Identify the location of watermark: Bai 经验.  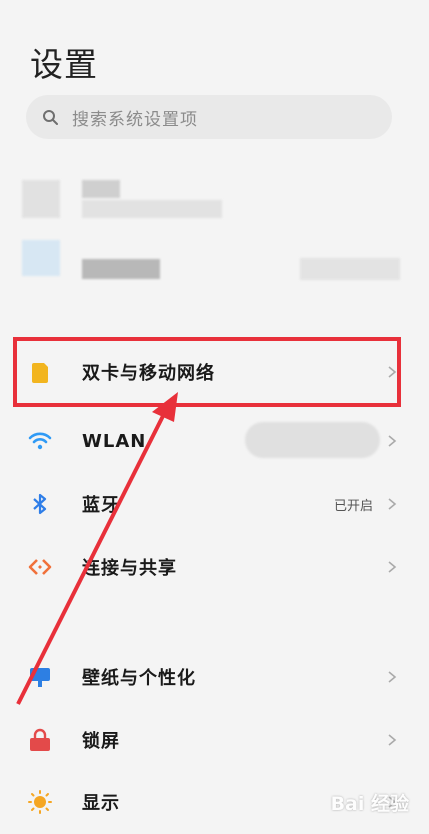
(369, 804).